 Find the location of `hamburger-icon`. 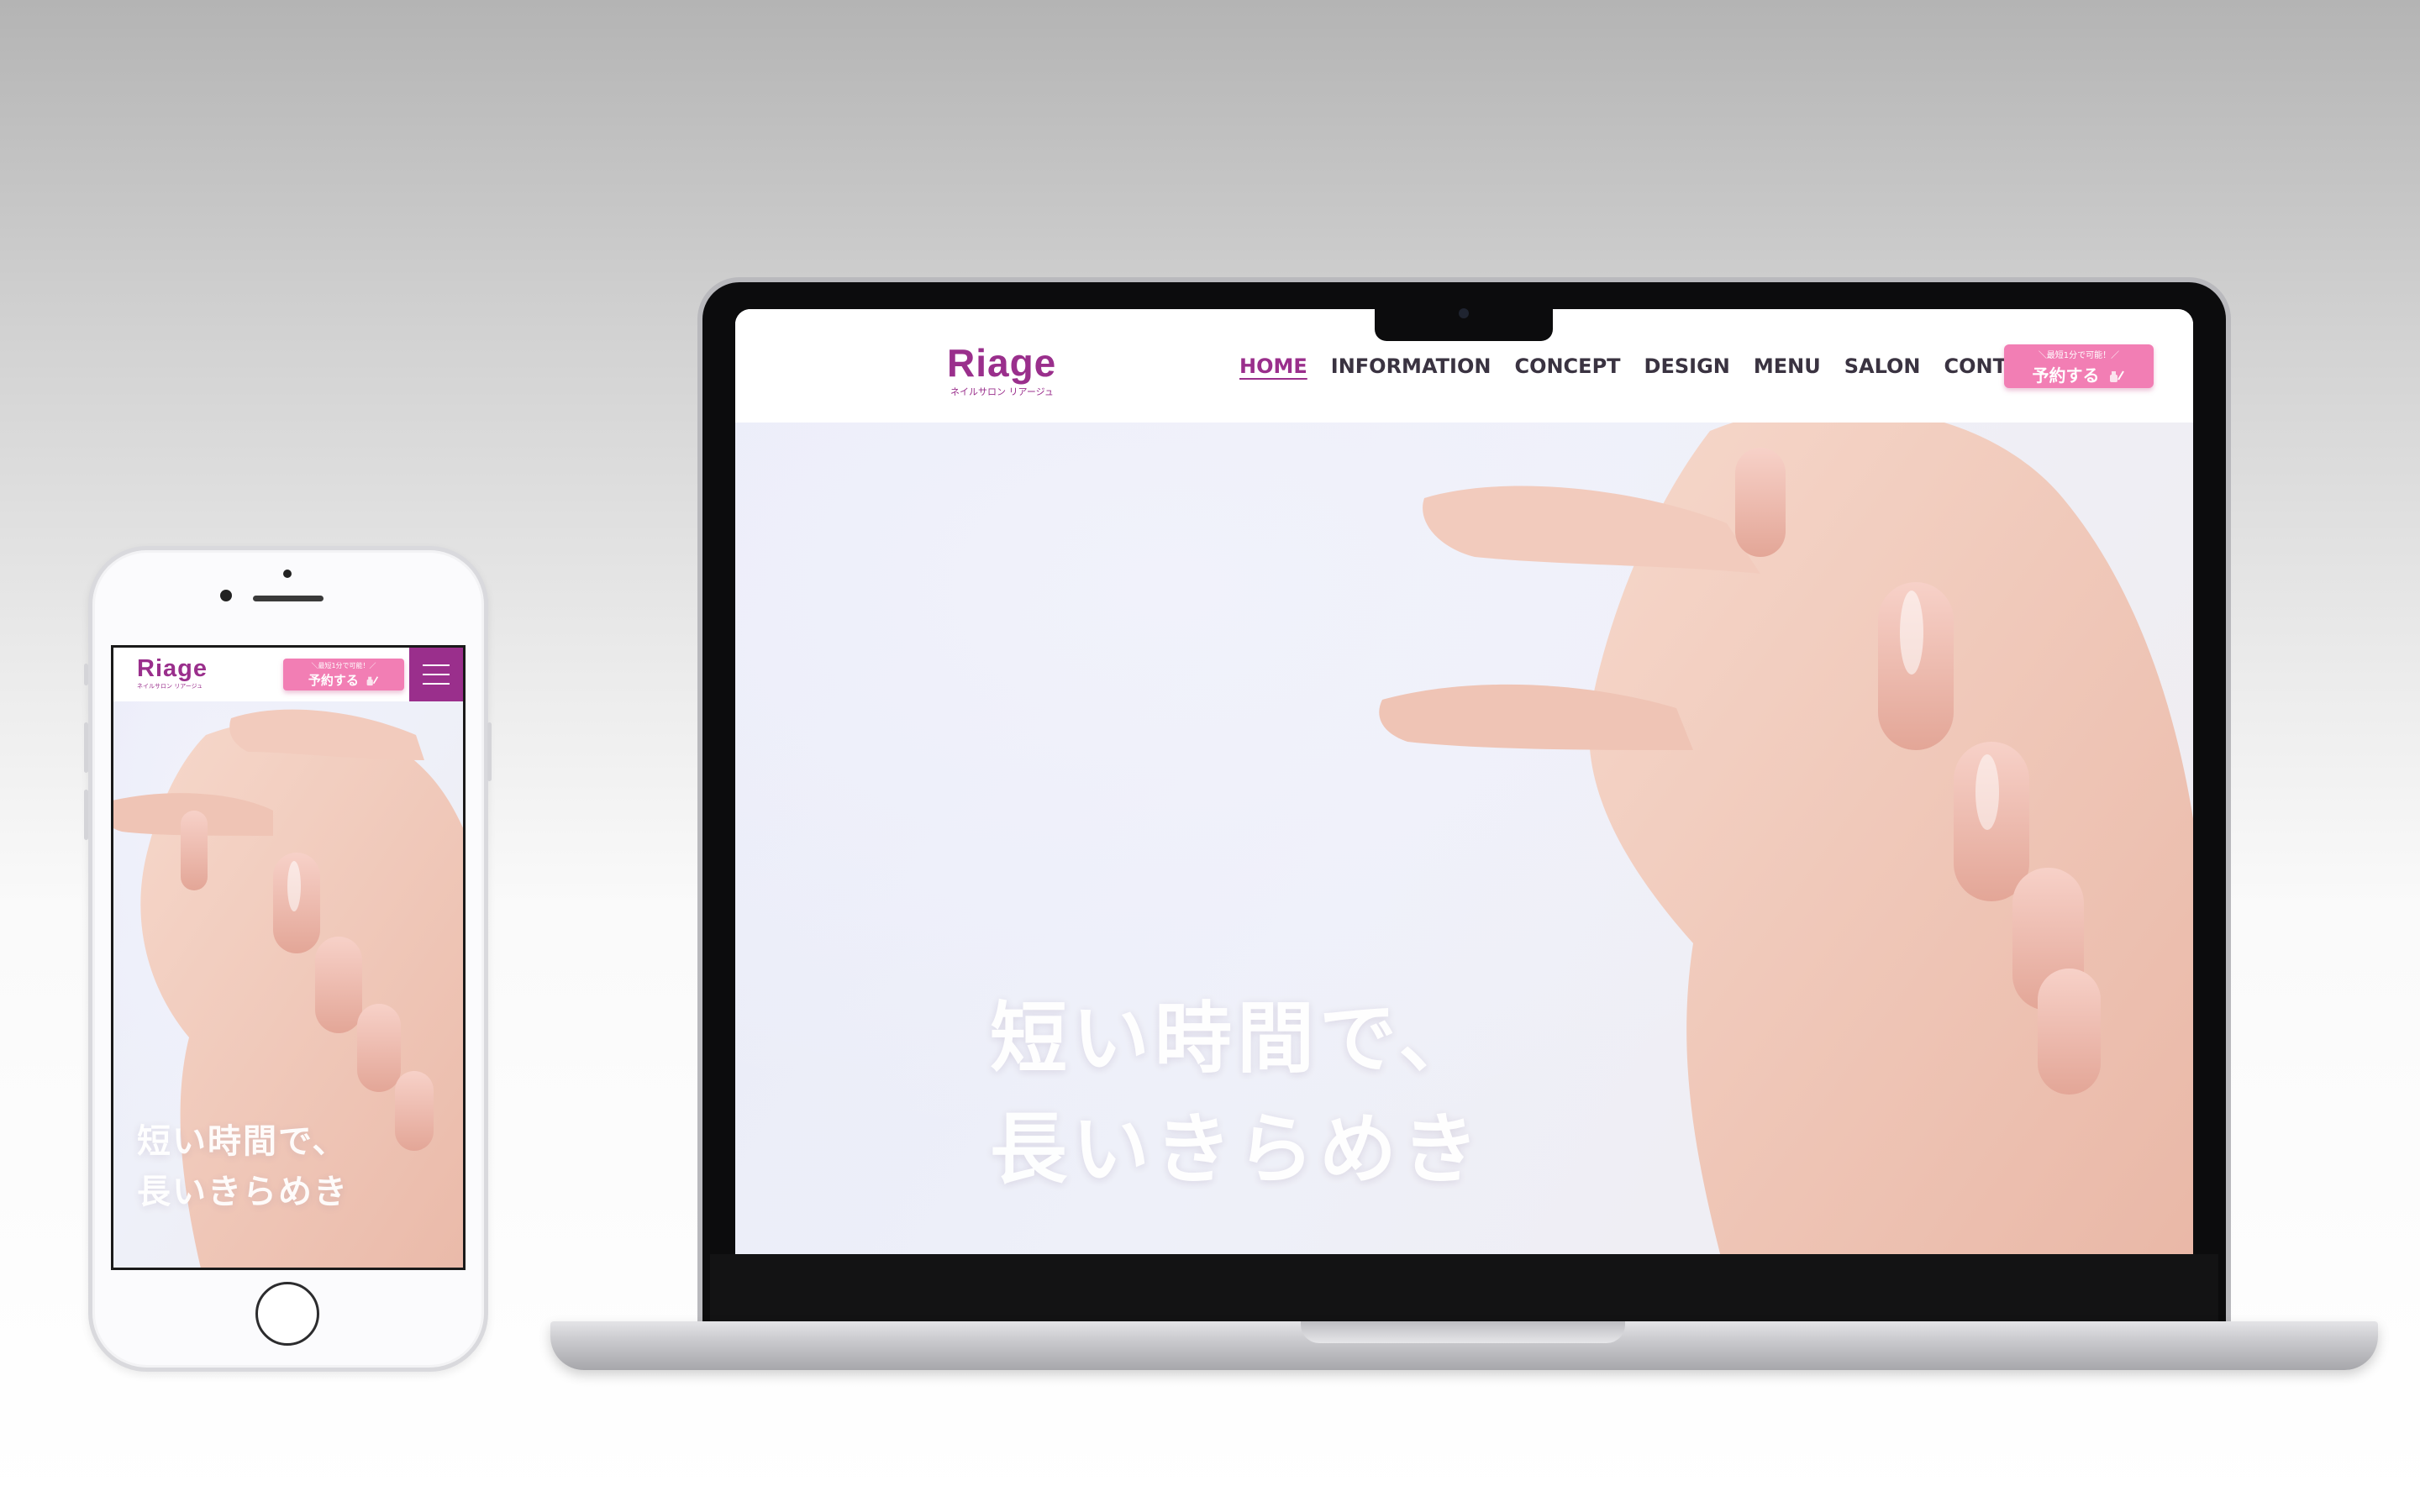

hamburger-icon is located at coordinates (436, 674).